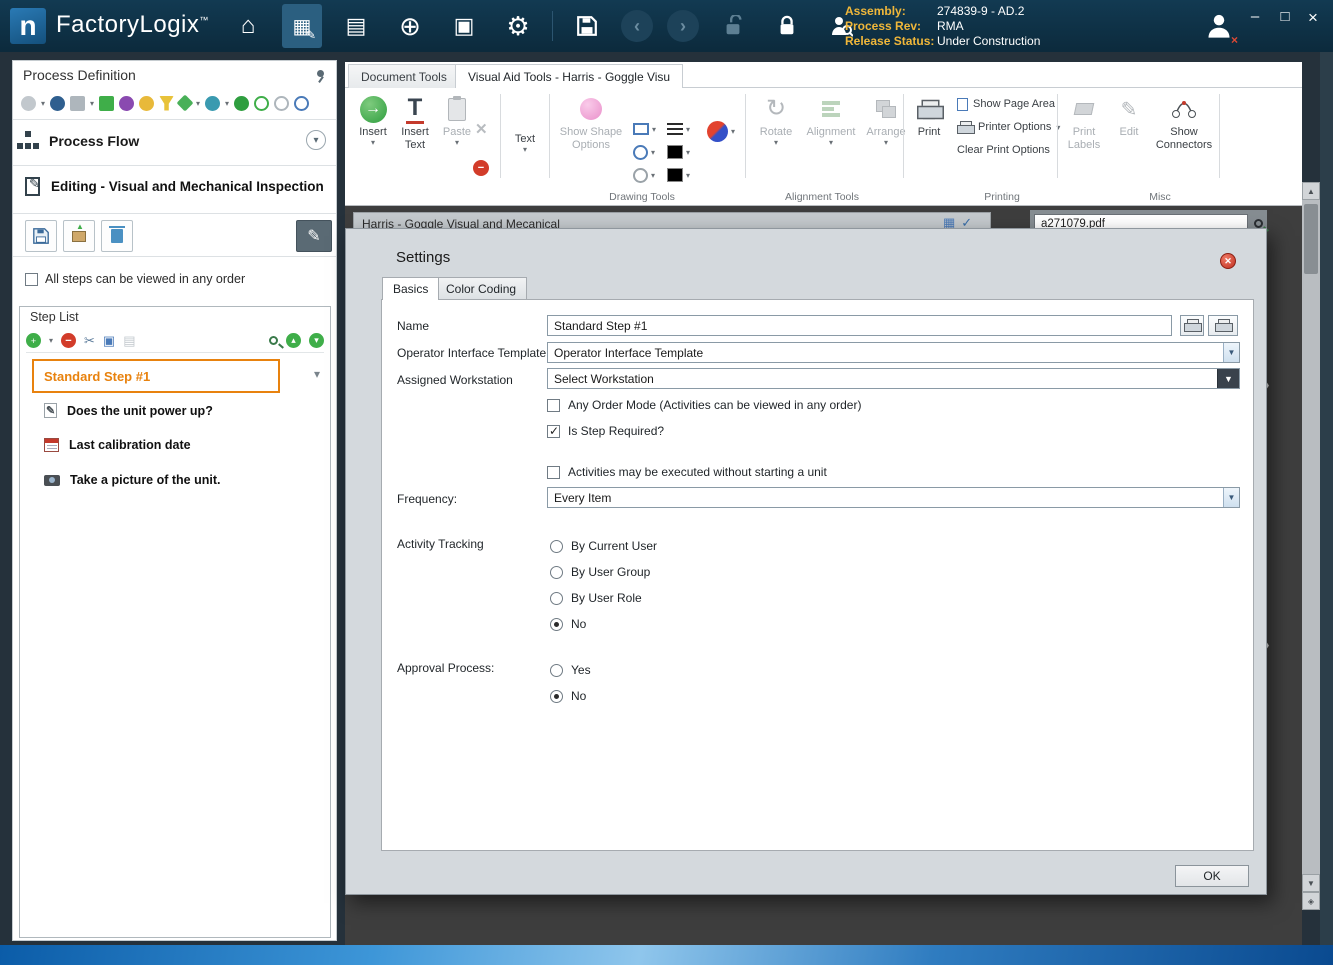  What do you see at coordinates (1084, 126) in the screenshot?
I see `print-labels-button: Print Labels` at bounding box center [1084, 126].